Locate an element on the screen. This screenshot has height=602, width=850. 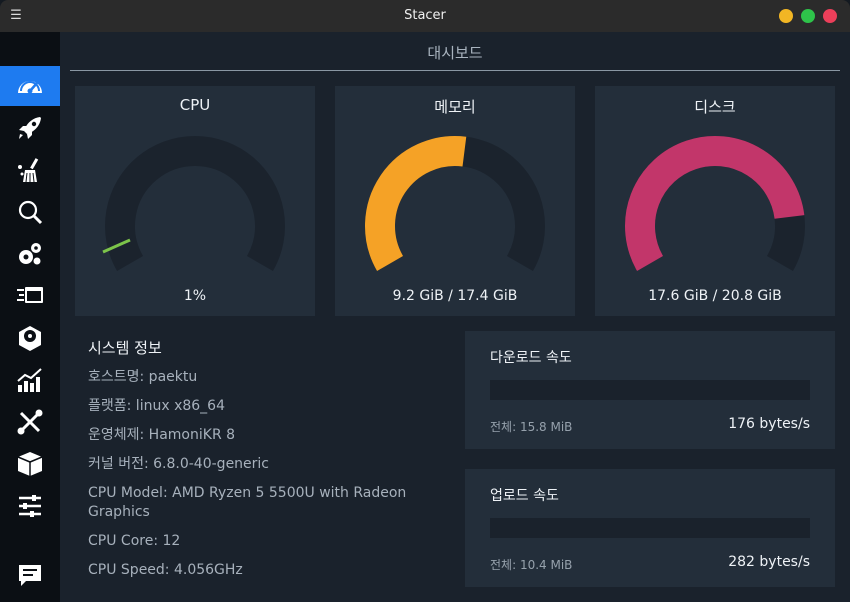
memory-gauge-card: 메모리 9.2 GiB / 17.4 GiB is located at coordinates (455, 201).